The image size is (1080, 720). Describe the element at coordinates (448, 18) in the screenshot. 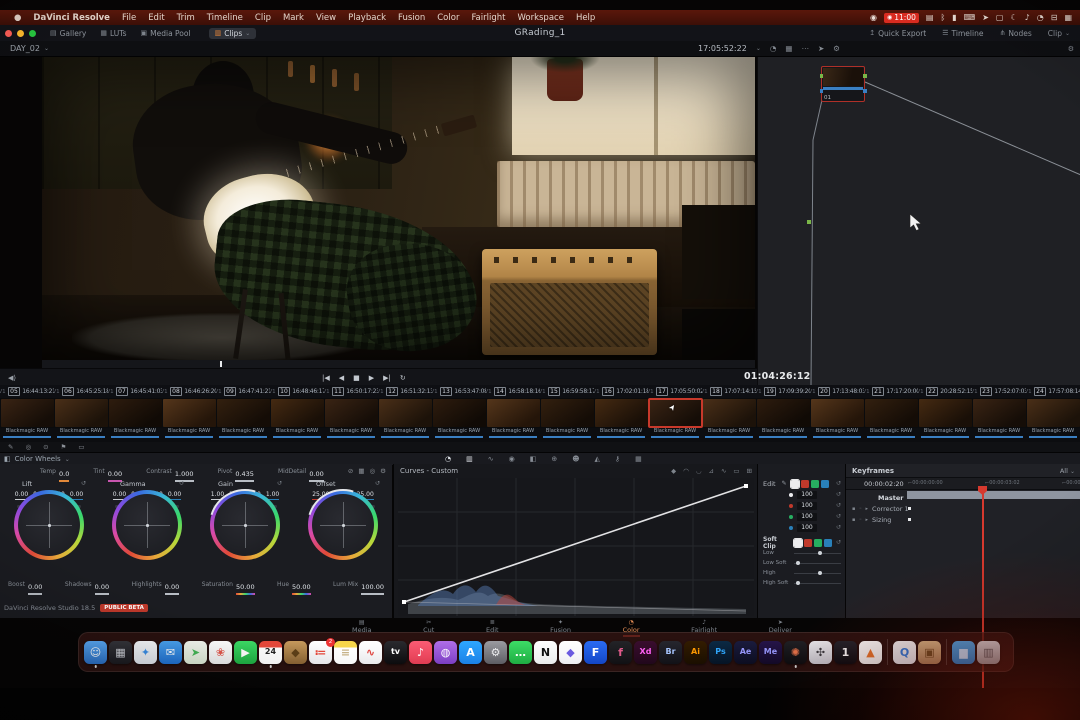

I see `menu-item-color: Color` at that location.